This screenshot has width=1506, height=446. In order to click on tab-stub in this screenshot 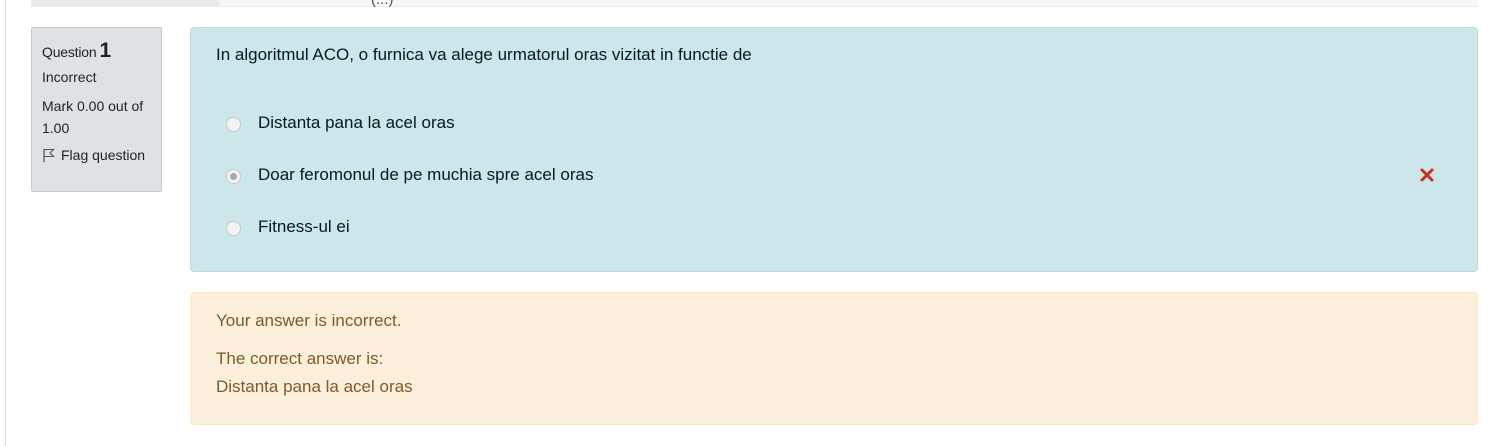, I will do `click(125, 3)`.